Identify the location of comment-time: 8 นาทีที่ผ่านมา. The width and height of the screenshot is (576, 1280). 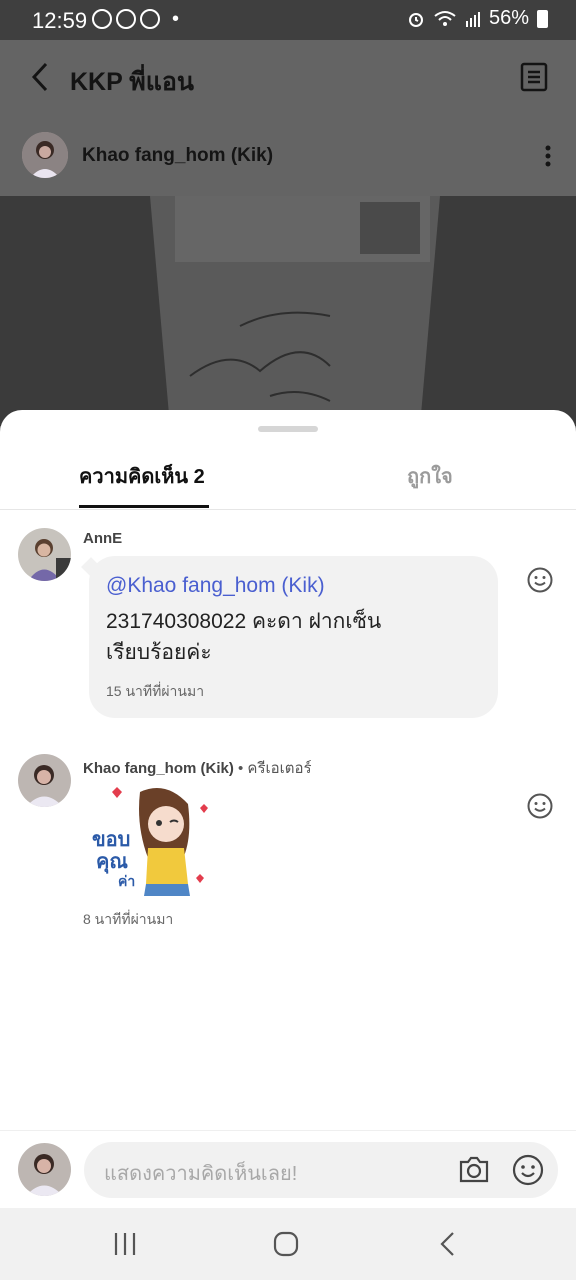
(128, 919).